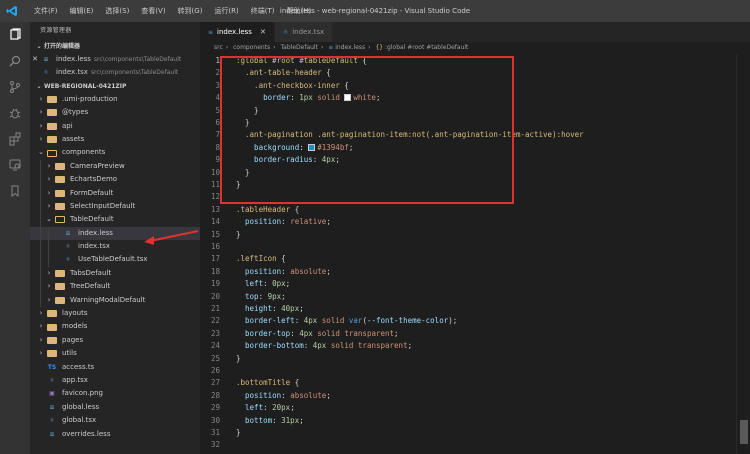 The width and height of the screenshot is (750, 454). What do you see at coordinates (115, 300) in the screenshot?
I see `tree-folder: › WarningModalDefault` at bounding box center [115, 300].